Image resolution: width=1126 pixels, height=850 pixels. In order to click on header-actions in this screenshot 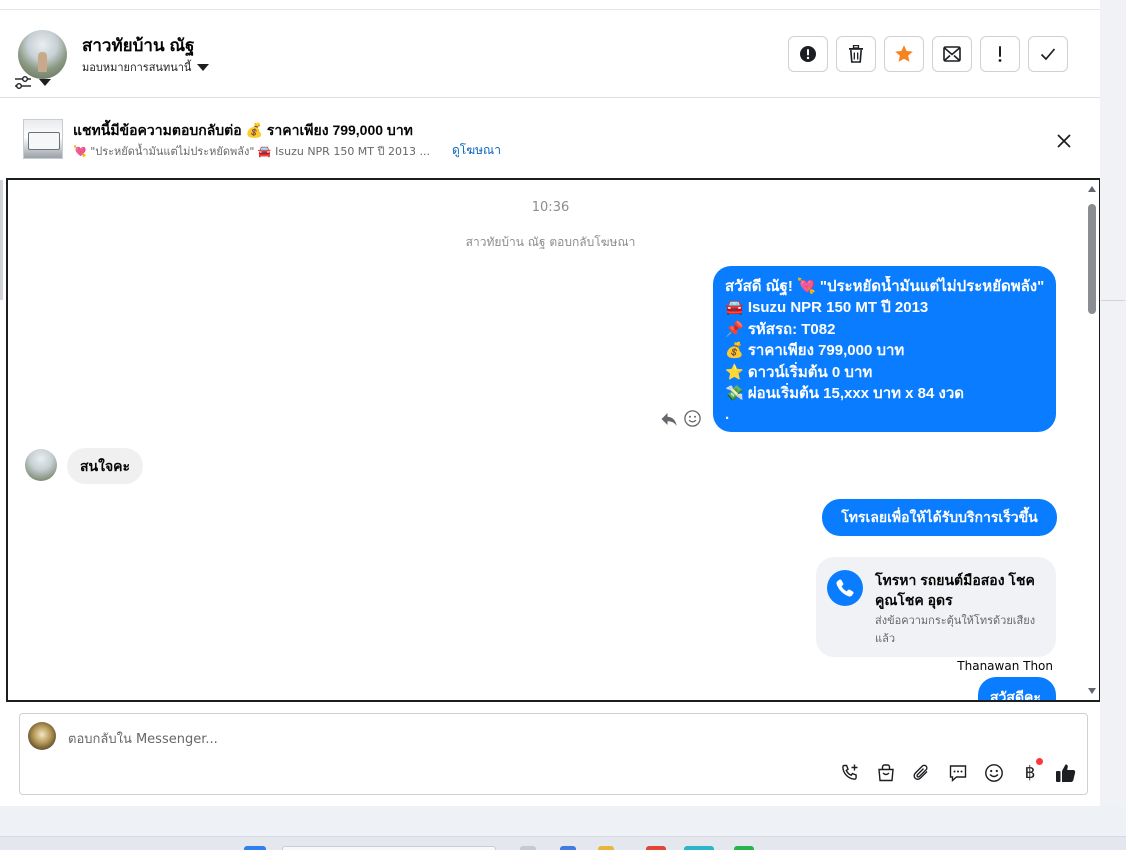, I will do `click(928, 54)`.